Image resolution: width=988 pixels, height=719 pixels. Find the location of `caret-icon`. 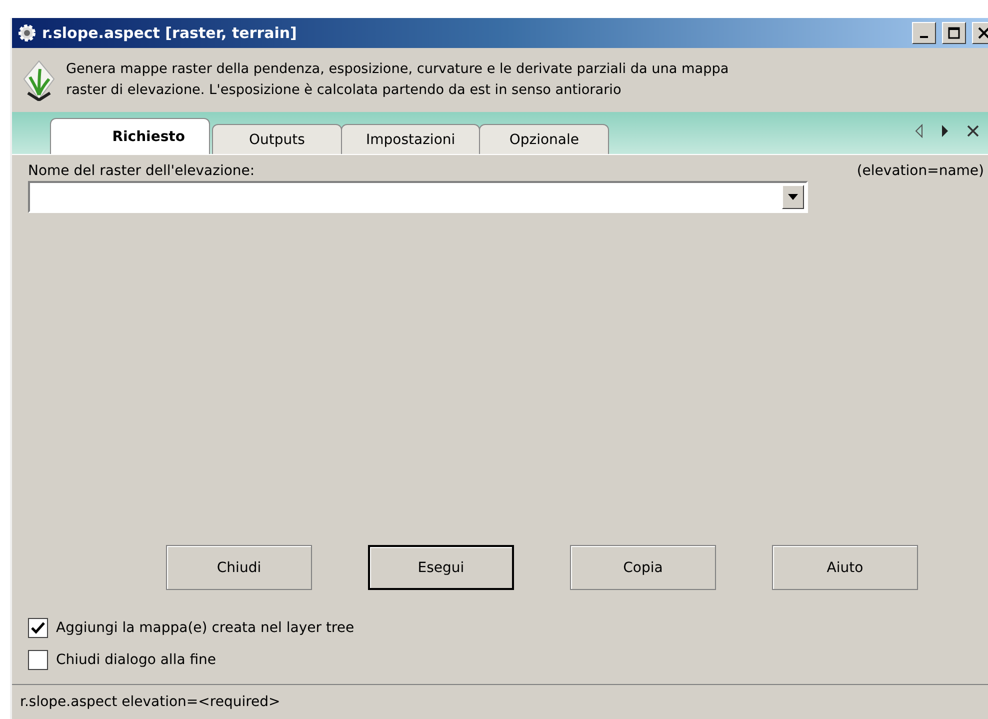

caret-icon is located at coordinates (793, 197).